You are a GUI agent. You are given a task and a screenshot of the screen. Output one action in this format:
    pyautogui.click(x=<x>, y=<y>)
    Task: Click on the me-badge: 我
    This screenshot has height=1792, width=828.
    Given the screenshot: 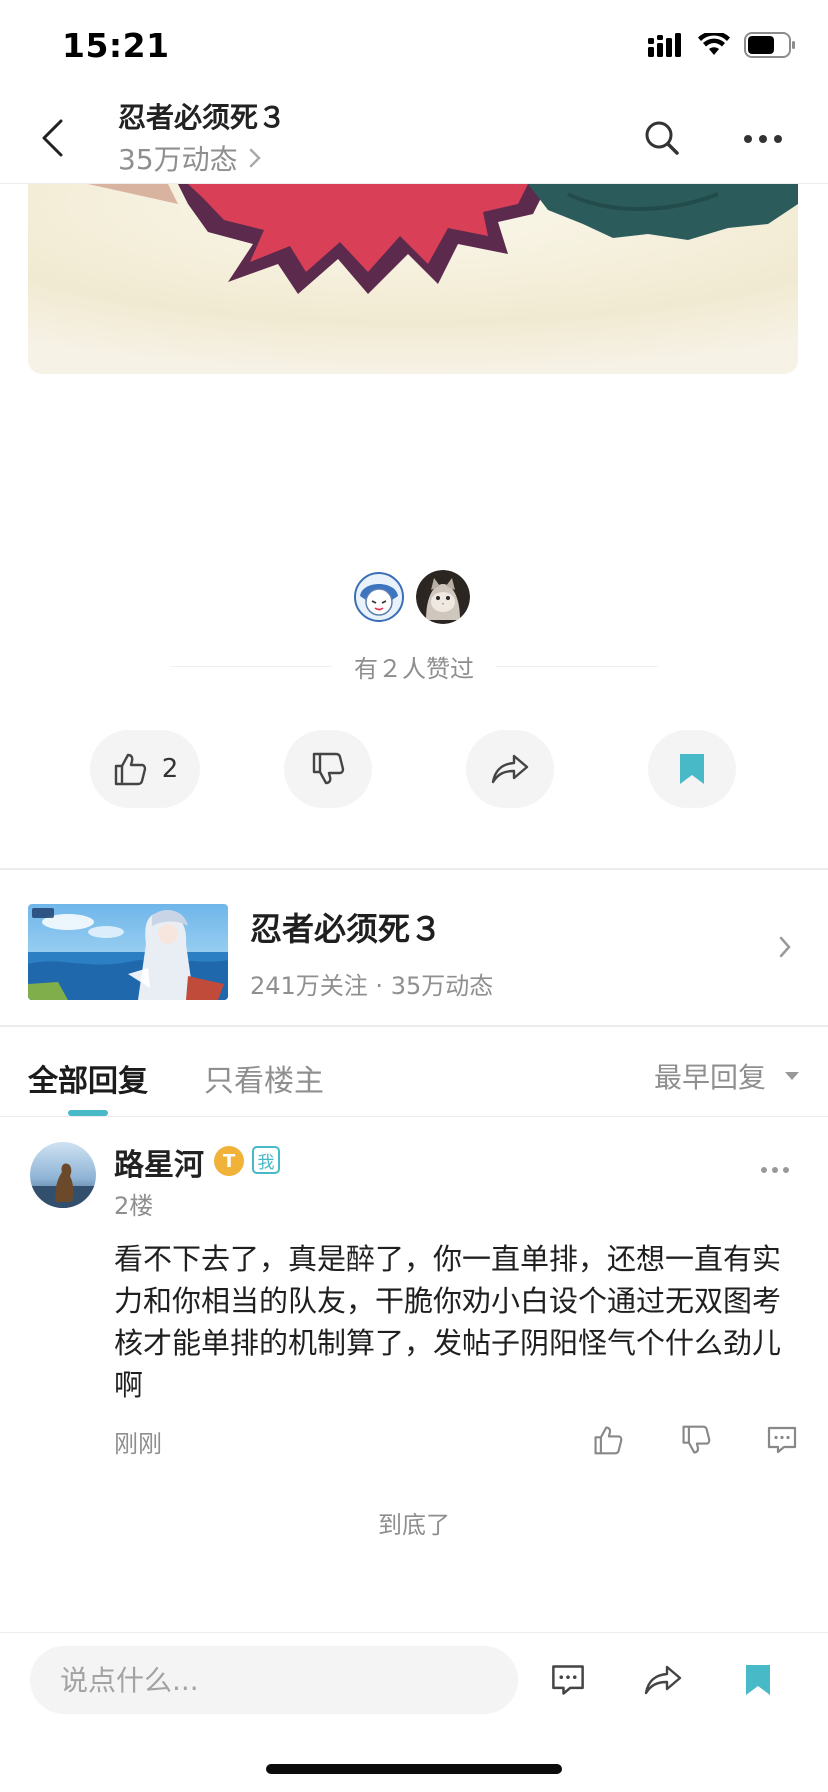 What is the action you would take?
    pyautogui.click(x=266, y=1160)
    